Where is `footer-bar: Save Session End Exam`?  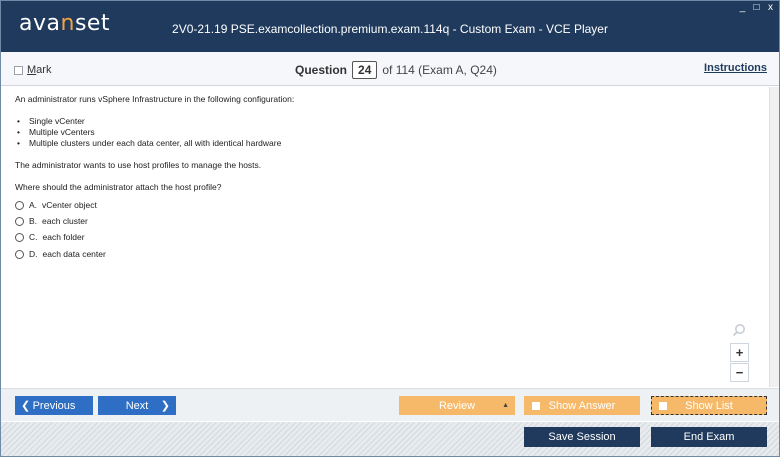 footer-bar: Save Session End Exam is located at coordinates (390, 439).